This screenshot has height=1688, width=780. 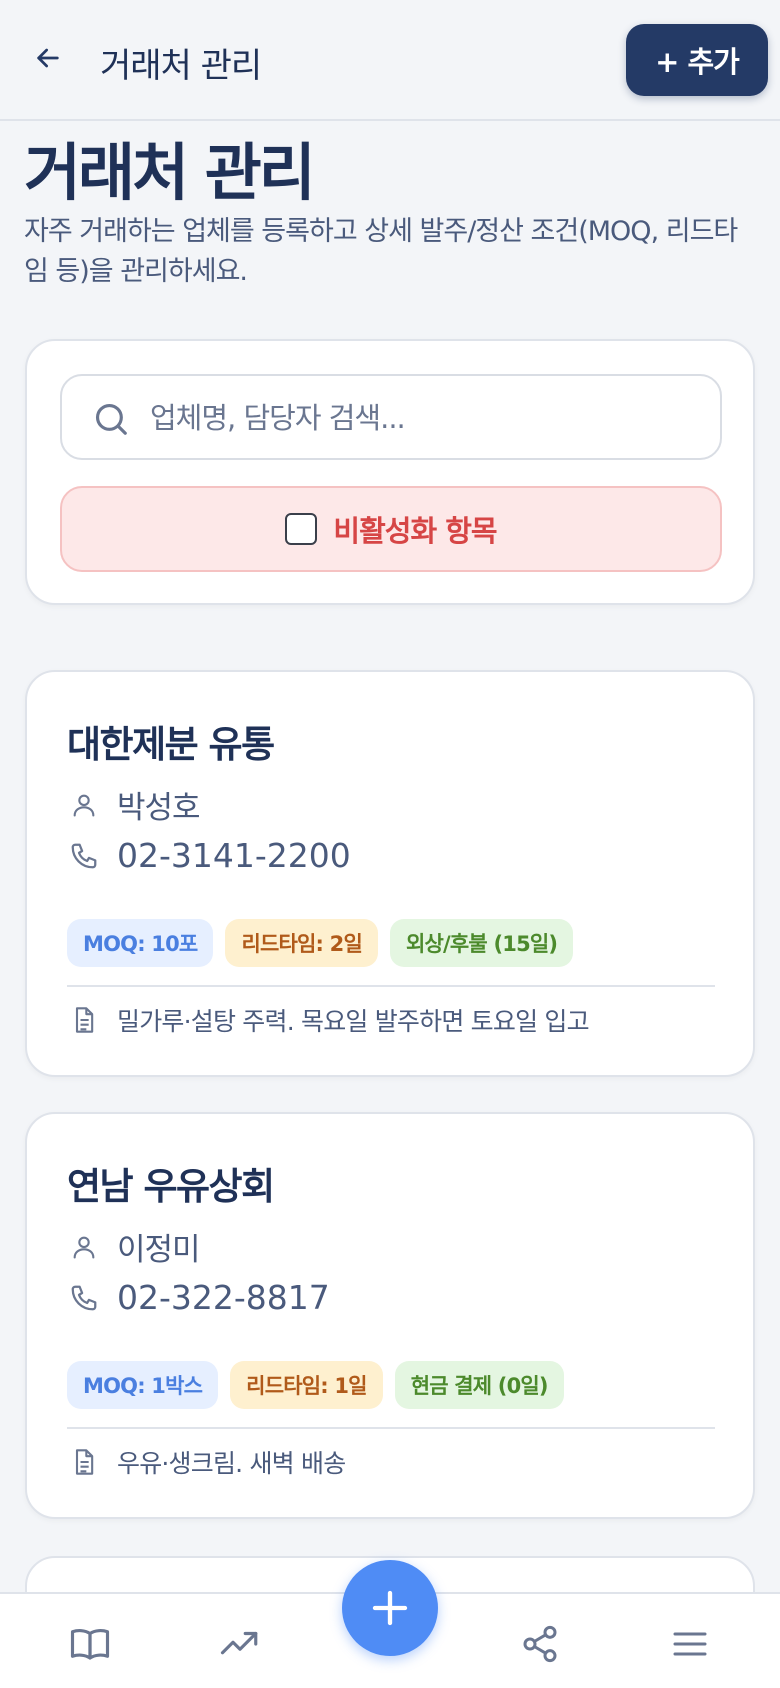 I want to click on arrow-left-icon, so click(x=48, y=58).